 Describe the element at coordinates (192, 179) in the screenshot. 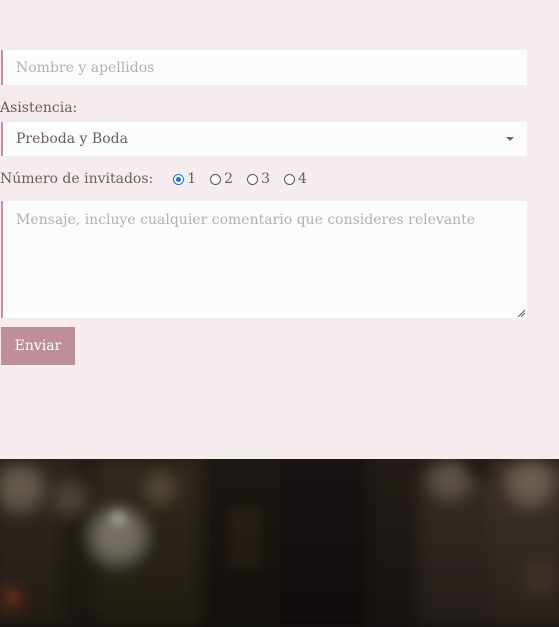

I see `guest-option-label: 1` at that location.